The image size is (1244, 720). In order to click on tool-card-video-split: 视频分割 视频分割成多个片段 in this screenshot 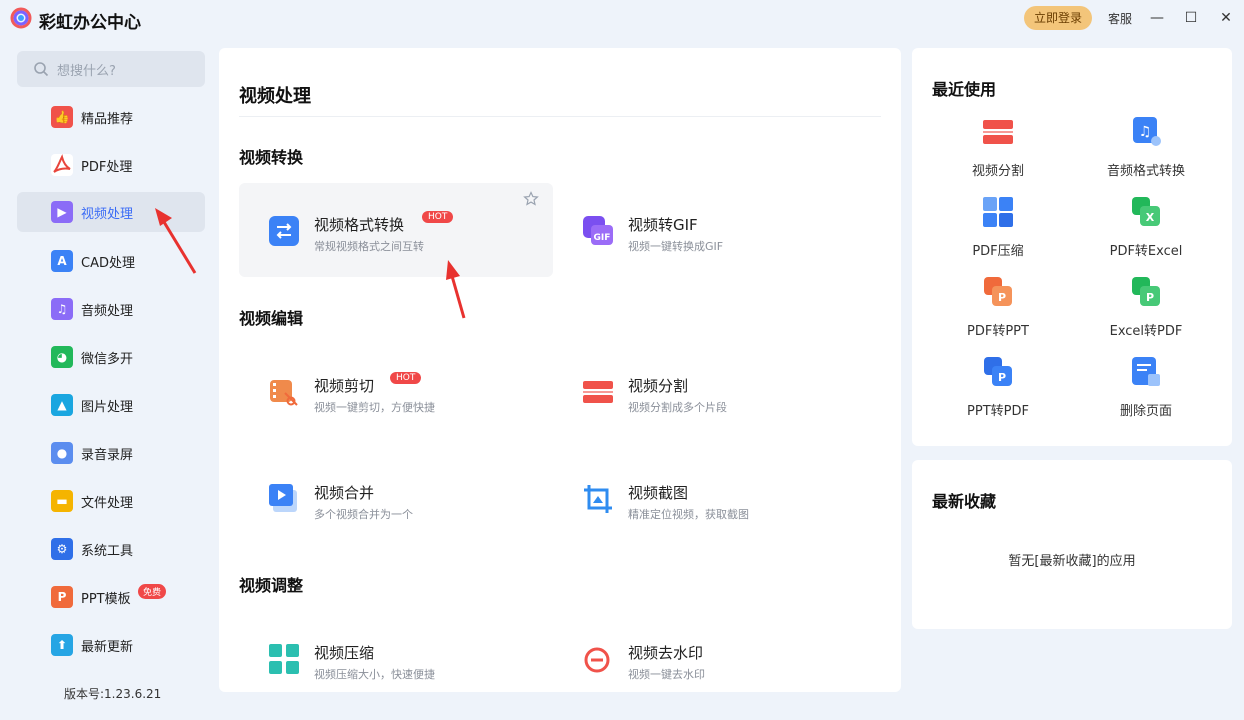, I will do `click(710, 391)`.